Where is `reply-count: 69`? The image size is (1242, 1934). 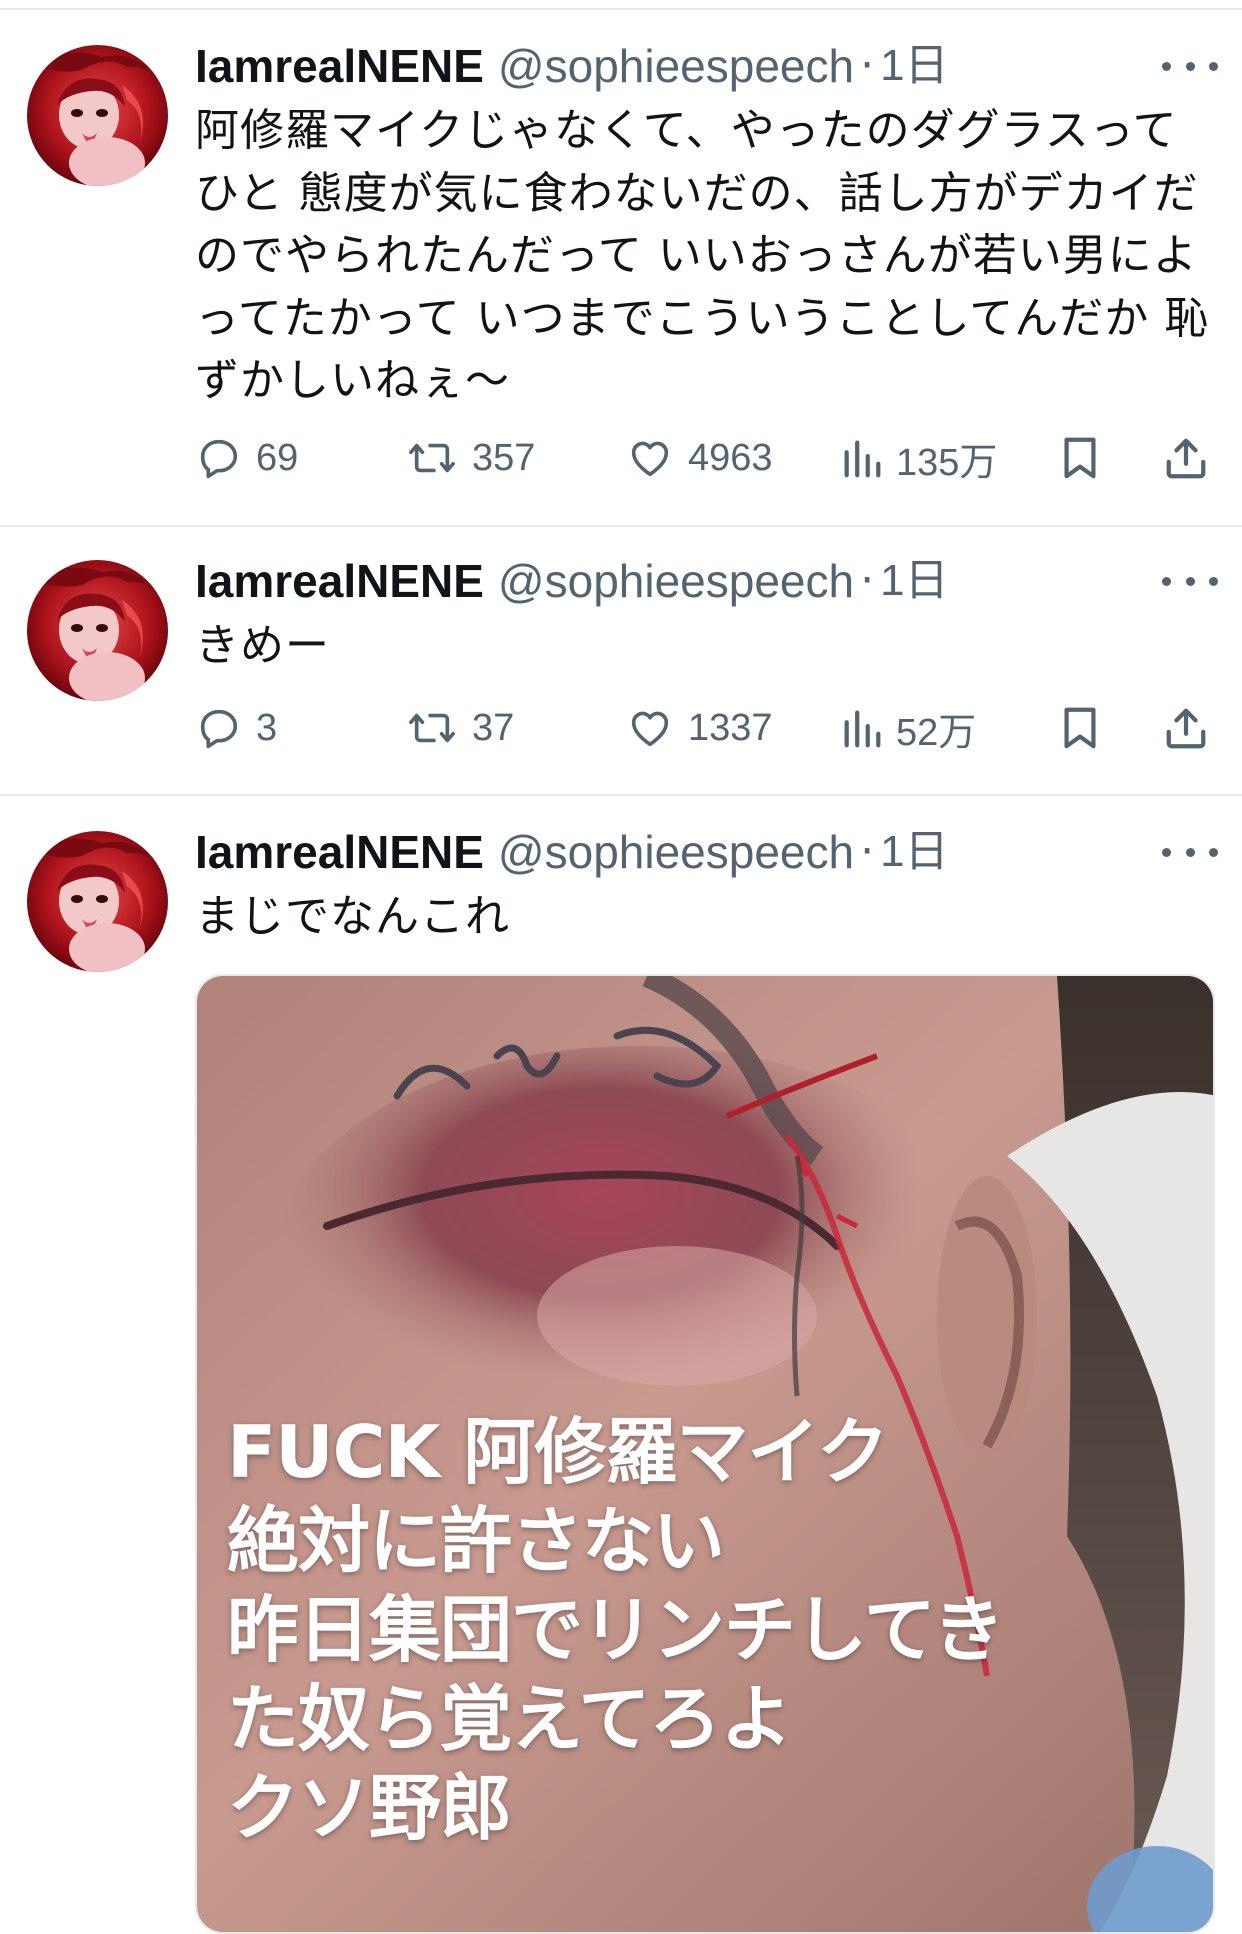 reply-count: 69 is located at coordinates (277, 457).